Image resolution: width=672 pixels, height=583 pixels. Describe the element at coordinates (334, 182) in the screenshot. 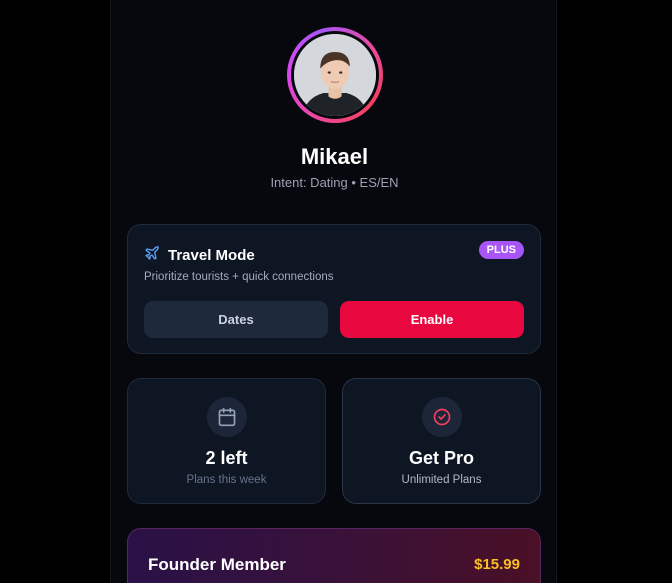

I see `profile-intent: Intent: Dating • ES/EN` at that location.